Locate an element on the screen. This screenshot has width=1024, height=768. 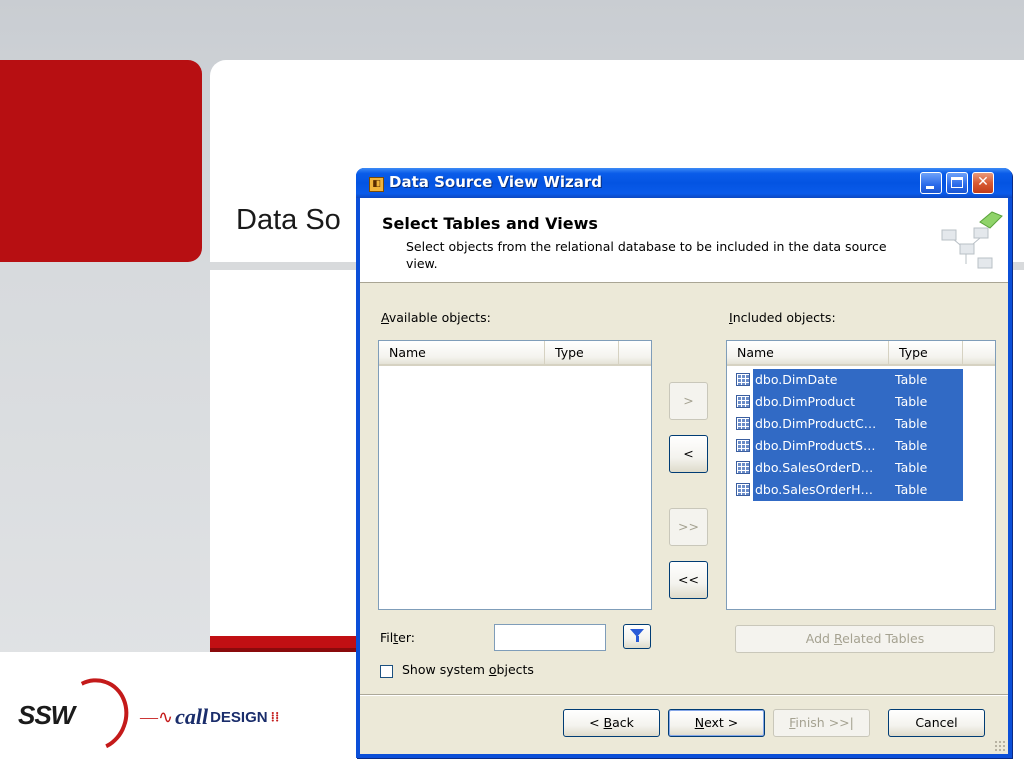
maximize-button is located at coordinates (957, 183).